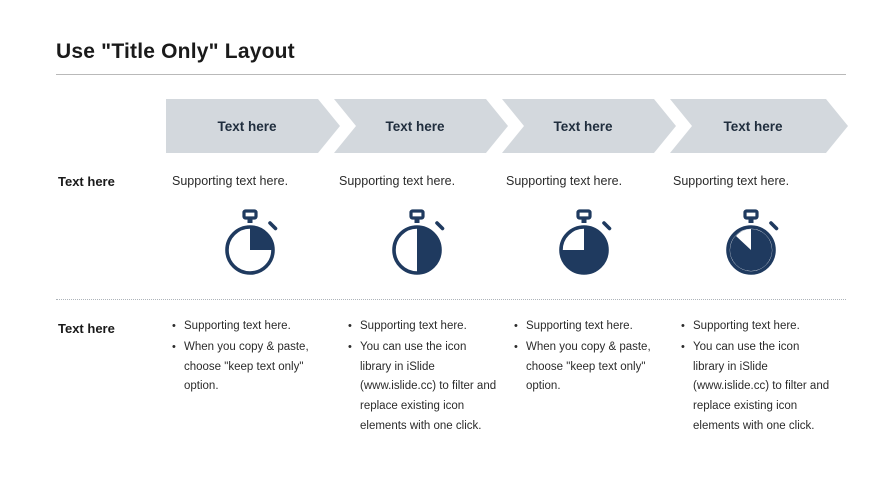 Image resolution: width=896 pixels, height=504 pixels. I want to click on upper-column-1: Supporting text here., so click(257, 181).